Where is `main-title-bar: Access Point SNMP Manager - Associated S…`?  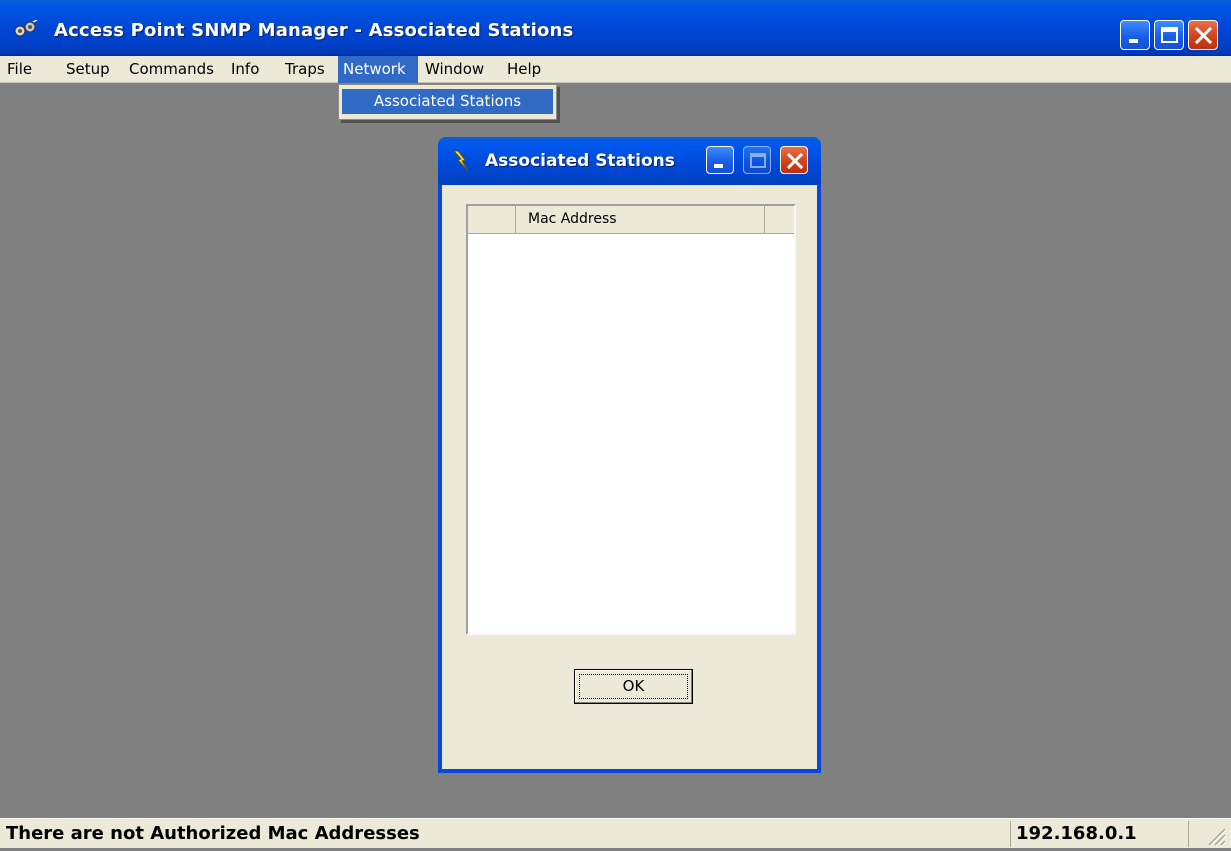
main-title-bar: Access Point SNMP Manager - Associated S… is located at coordinates (615, 28).